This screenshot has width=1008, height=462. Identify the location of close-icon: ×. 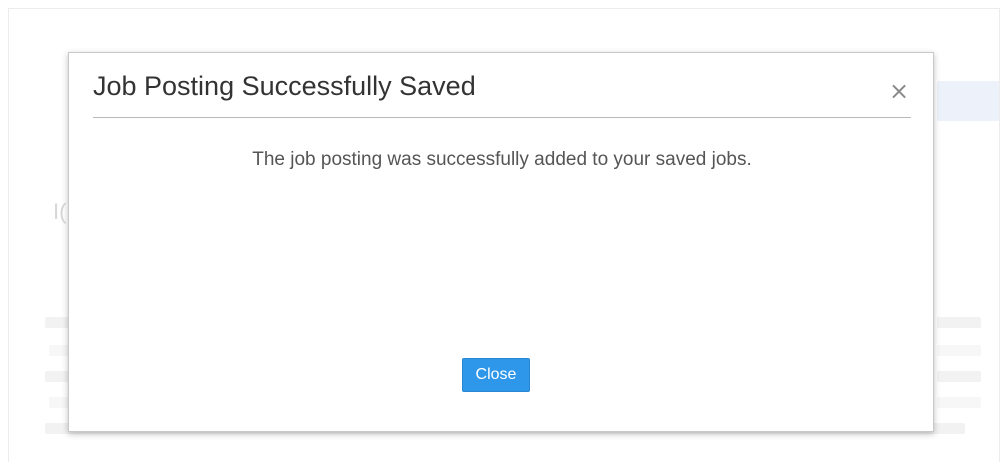
(899, 91).